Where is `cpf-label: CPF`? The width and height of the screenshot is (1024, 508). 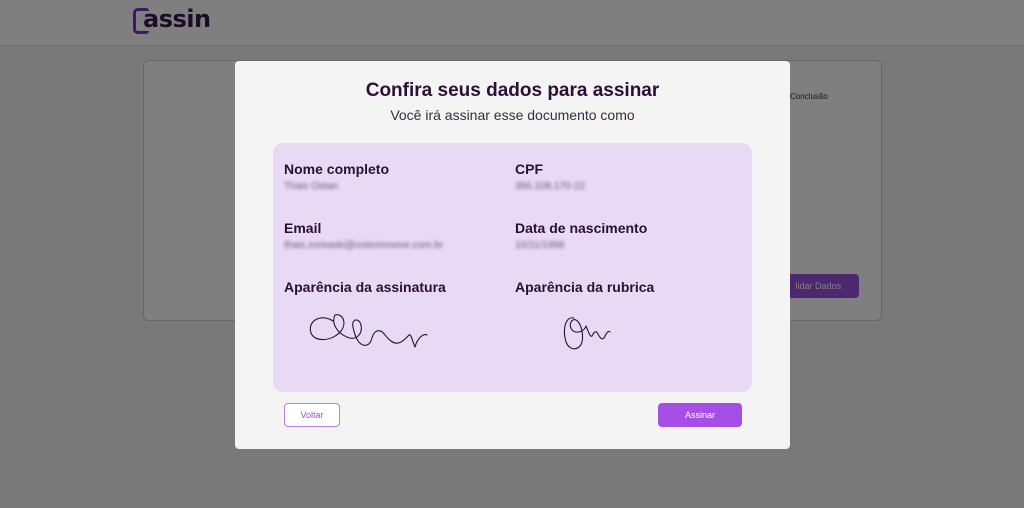
cpf-label: CPF is located at coordinates (529, 169).